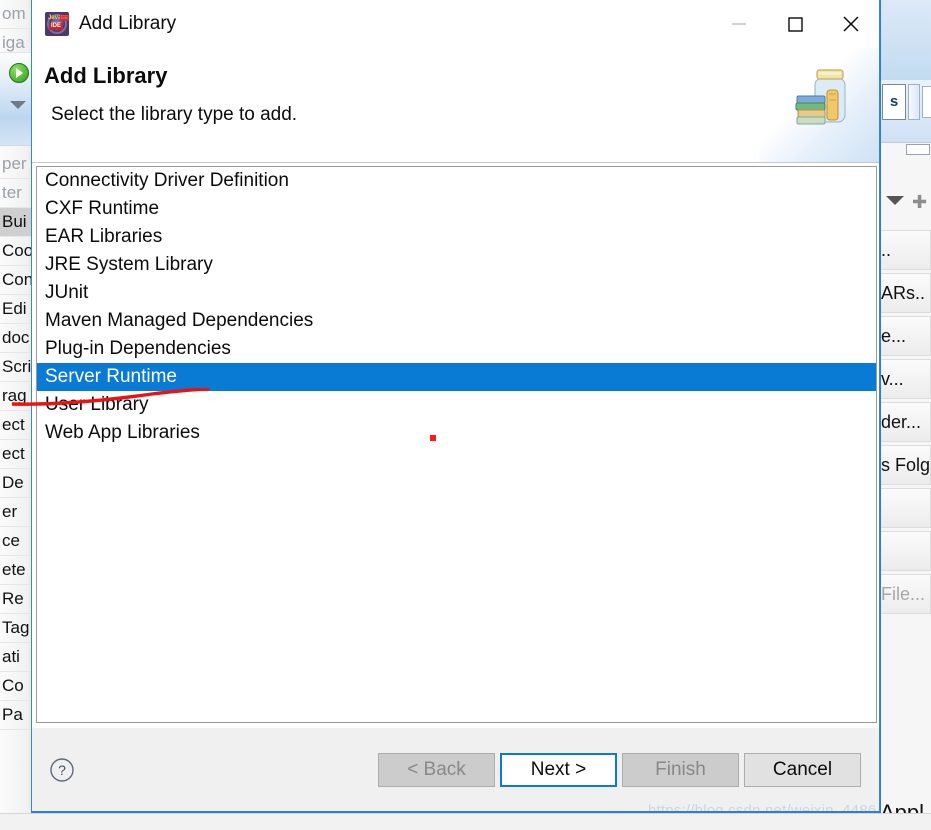 Image resolution: width=931 pixels, height=830 pixels. I want to click on list-item: EAR Libraries, so click(456, 237).